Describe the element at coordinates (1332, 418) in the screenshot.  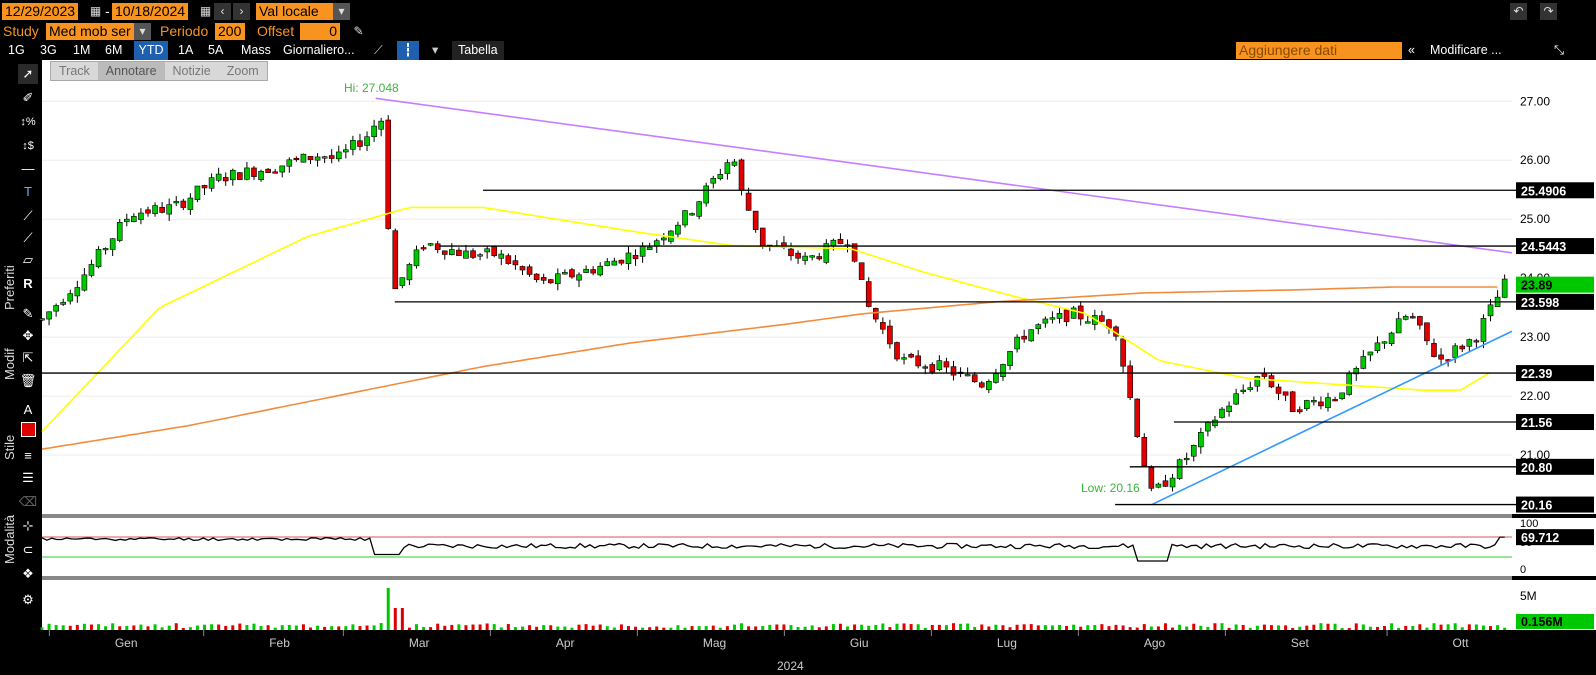
I see `trendline-support` at that location.